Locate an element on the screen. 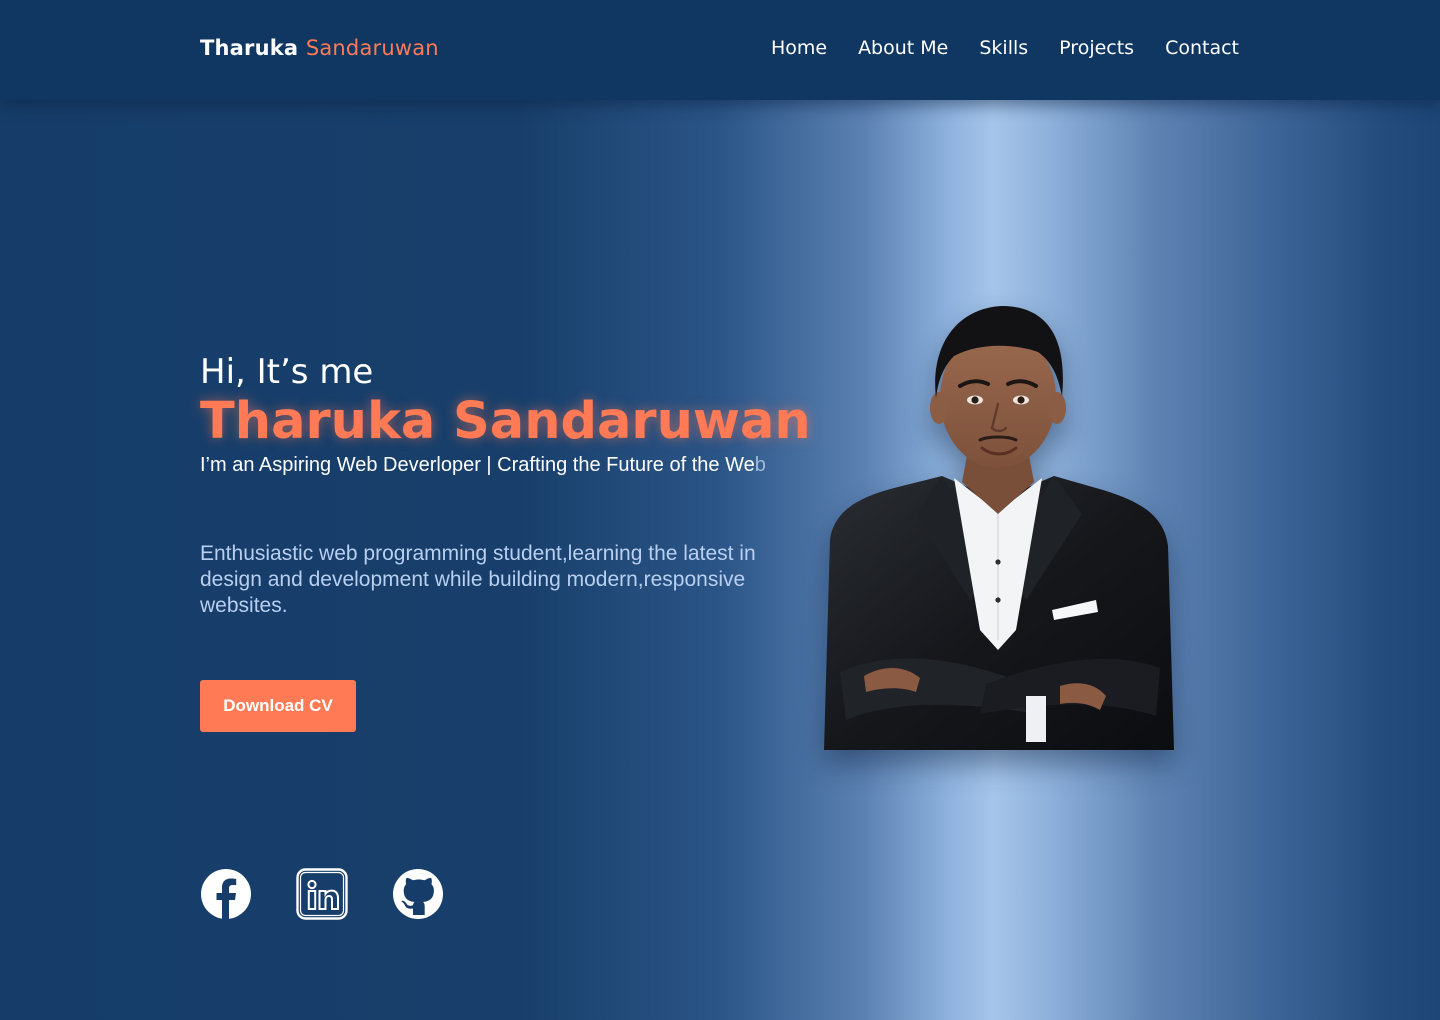 The width and height of the screenshot is (1440, 1020). hero-name: Tharuka Sandaruwan is located at coordinates (505, 421).